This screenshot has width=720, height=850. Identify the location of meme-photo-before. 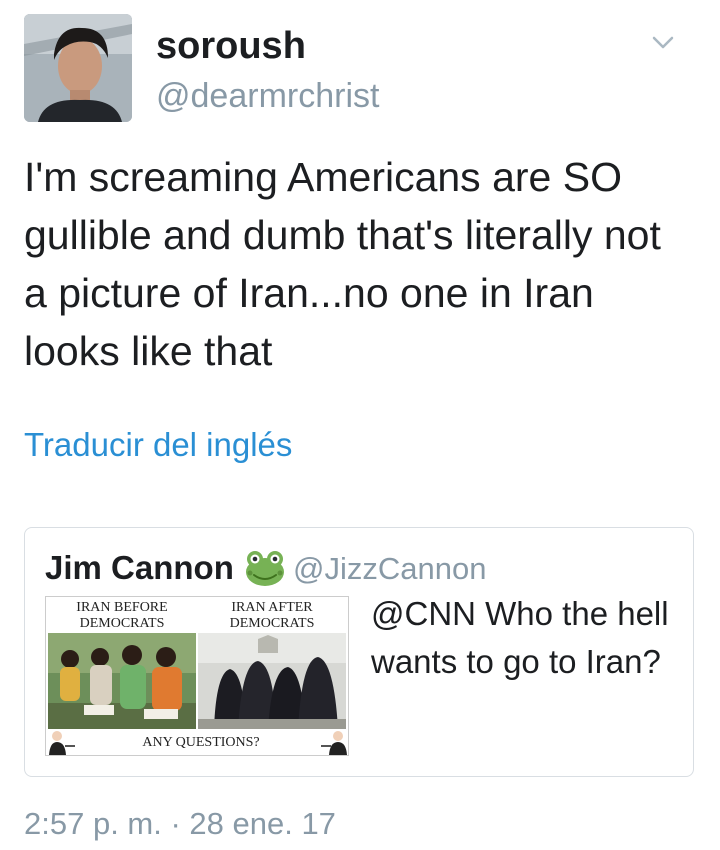
(122, 681).